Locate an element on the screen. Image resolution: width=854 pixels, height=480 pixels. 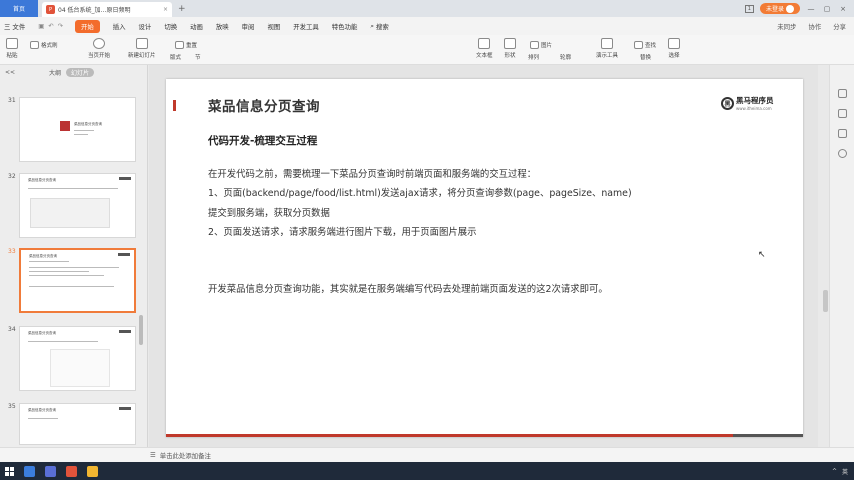
taskbar-folder-icon is located at coordinates (92, 471).